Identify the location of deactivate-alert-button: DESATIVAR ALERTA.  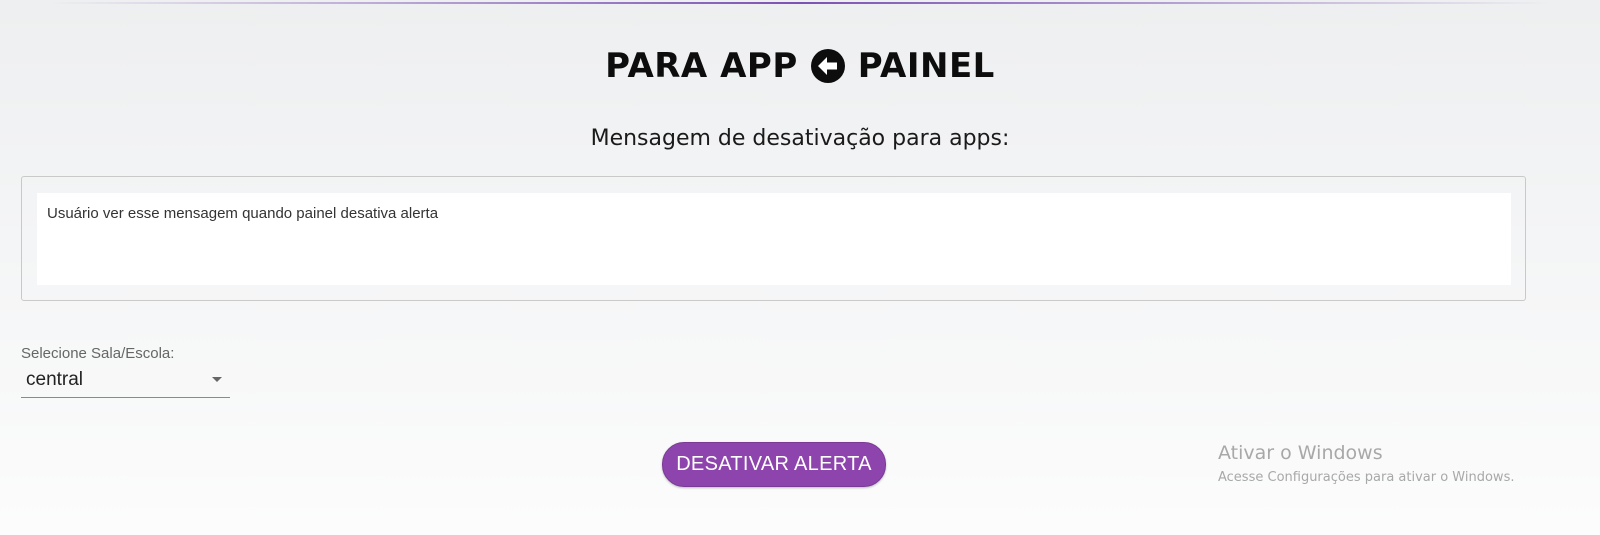
(774, 464).